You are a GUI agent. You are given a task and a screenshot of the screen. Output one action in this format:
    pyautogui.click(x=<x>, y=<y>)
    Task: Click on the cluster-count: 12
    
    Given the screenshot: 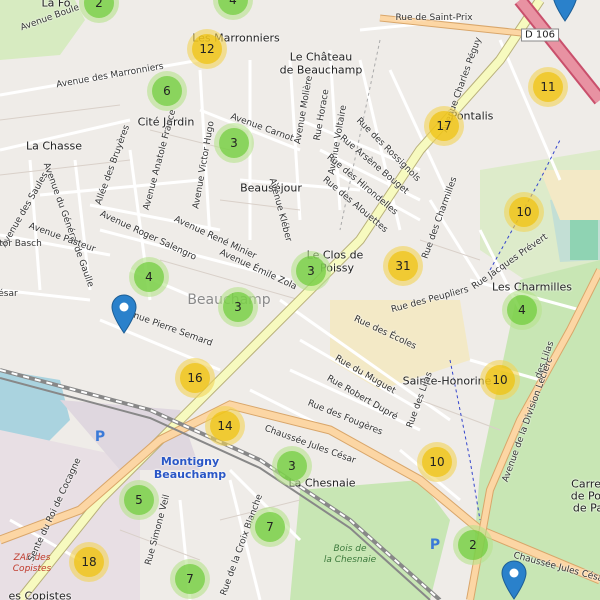 What is the action you would take?
    pyautogui.click(x=207, y=49)
    